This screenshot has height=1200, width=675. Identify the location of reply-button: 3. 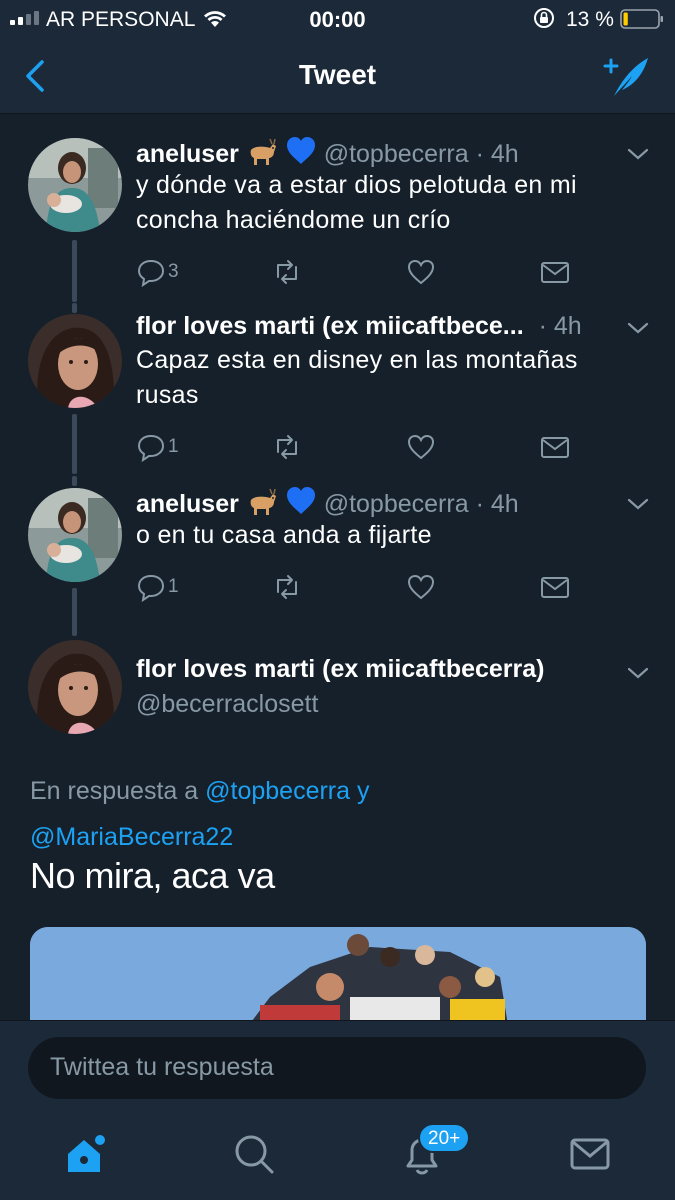
(157, 272).